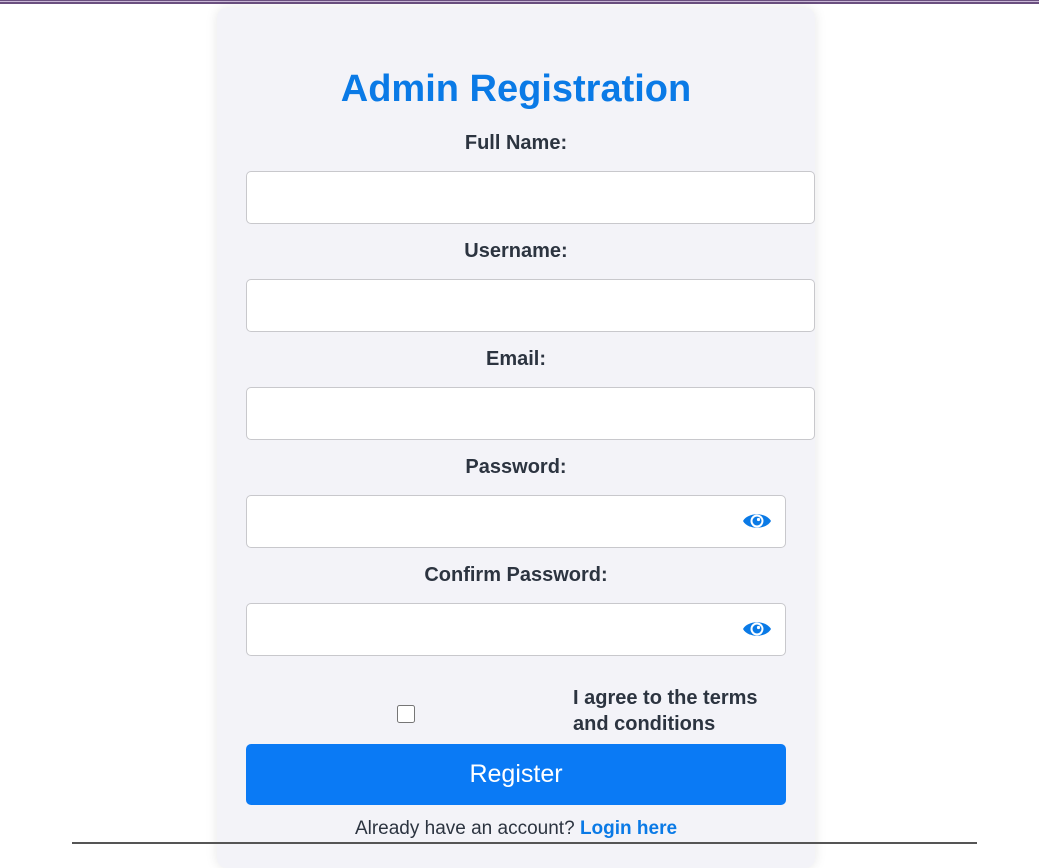  I want to click on bottom-divider, so click(524, 843).